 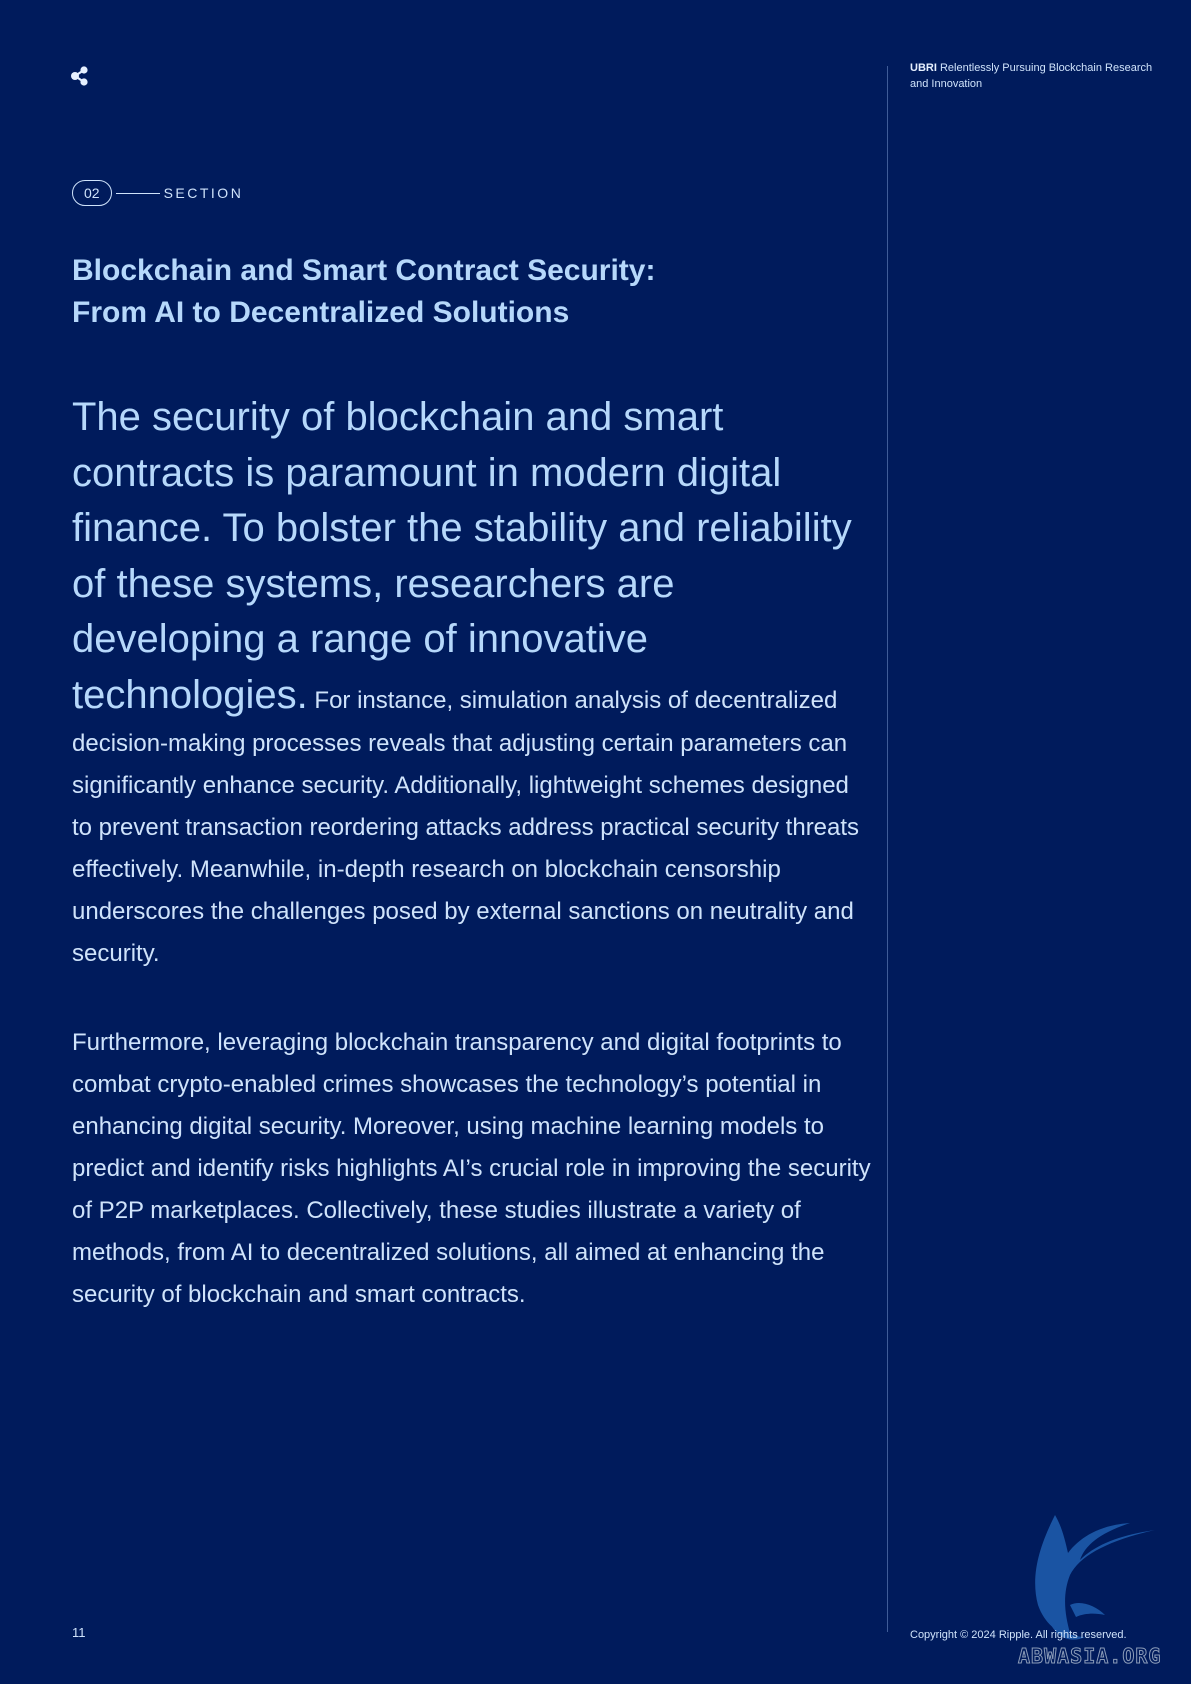 I want to click on section-connector-line, so click(x=137, y=193).